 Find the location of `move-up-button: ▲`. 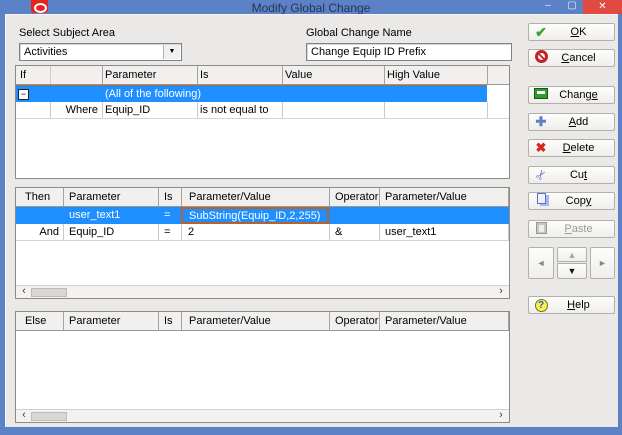

move-up-button: ▲ is located at coordinates (572, 254).